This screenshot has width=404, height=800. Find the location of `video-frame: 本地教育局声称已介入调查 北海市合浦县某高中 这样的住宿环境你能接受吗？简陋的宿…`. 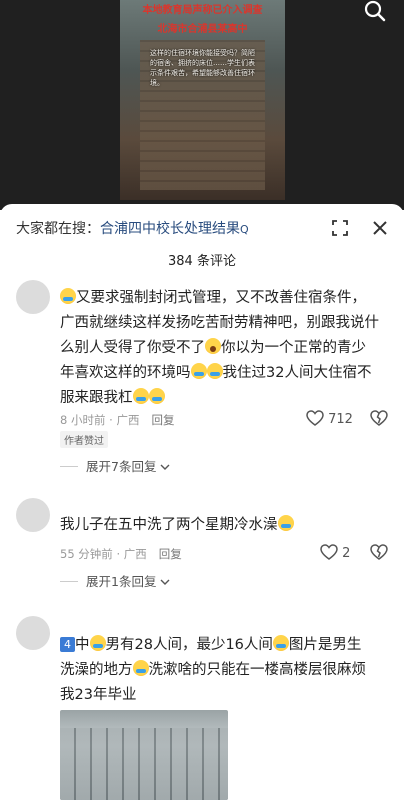

video-frame: 本地教育局声称已介入调查 北海市合浦县某高中 这样的住宿环境你能接受吗？简陋的宿… is located at coordinates (202, 100).